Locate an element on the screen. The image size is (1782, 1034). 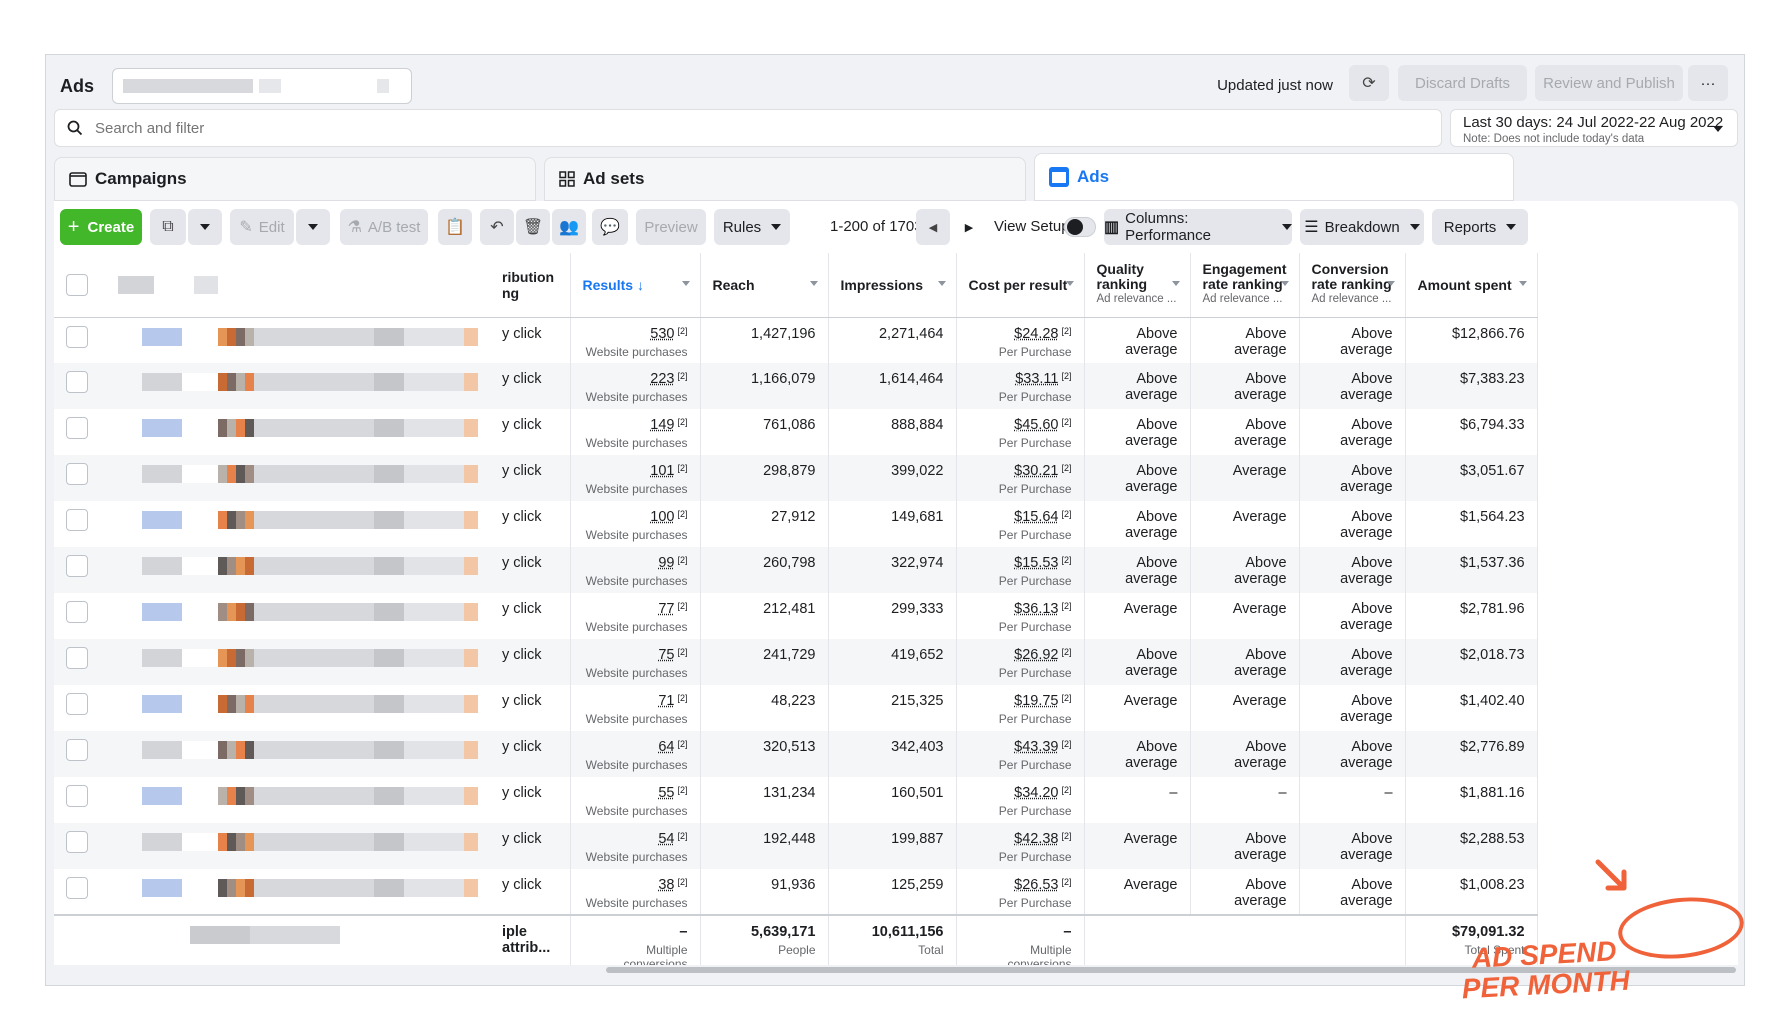
more-options-button: ··· is located at coordinates (1708, 83).